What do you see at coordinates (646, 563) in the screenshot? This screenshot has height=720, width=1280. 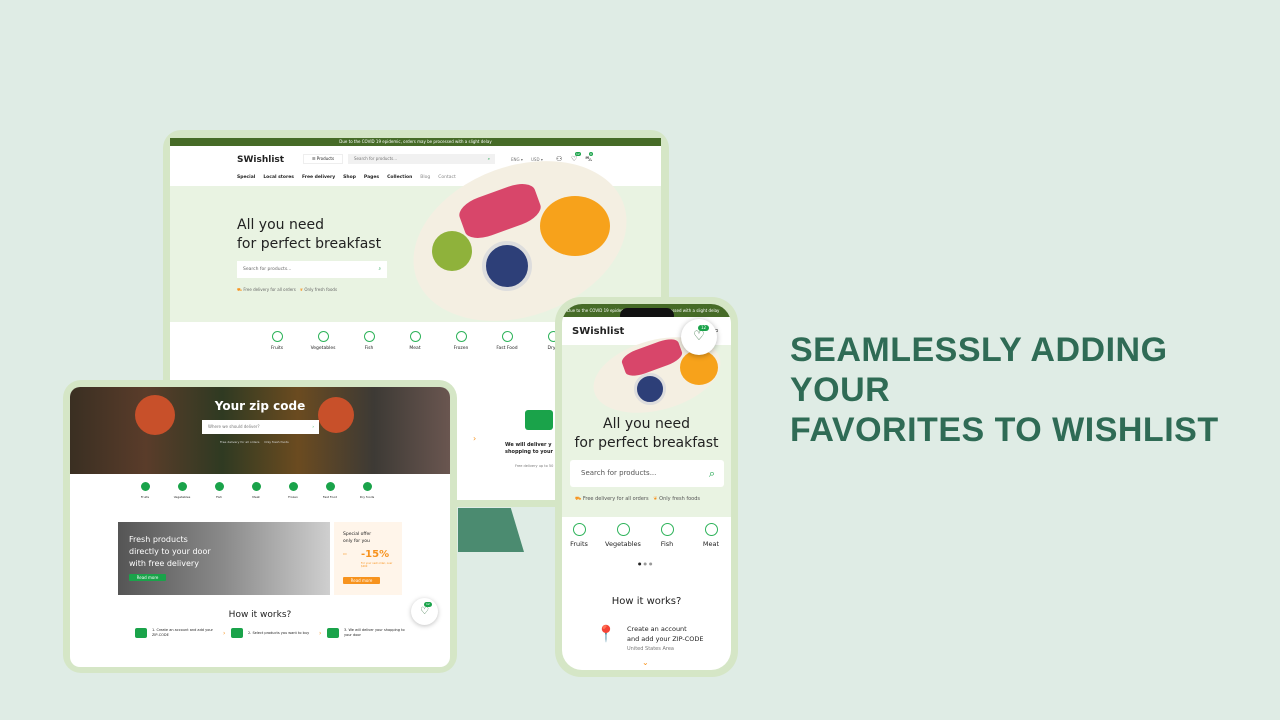 I see `carousel-dots: ●●●` at bounding box center [646, 563].